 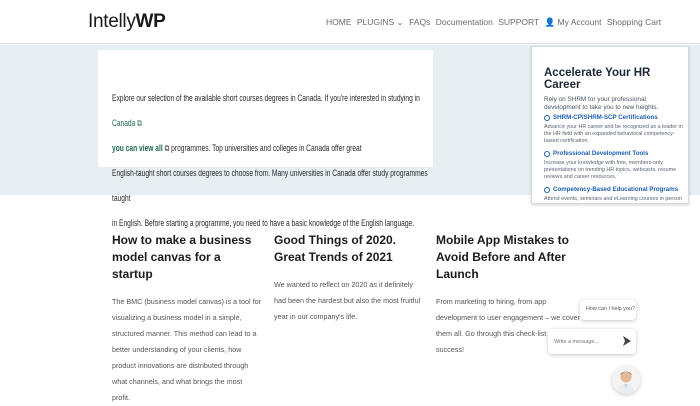 I want to click on external-link-icon: ⧉, so click(x=138, y=123).